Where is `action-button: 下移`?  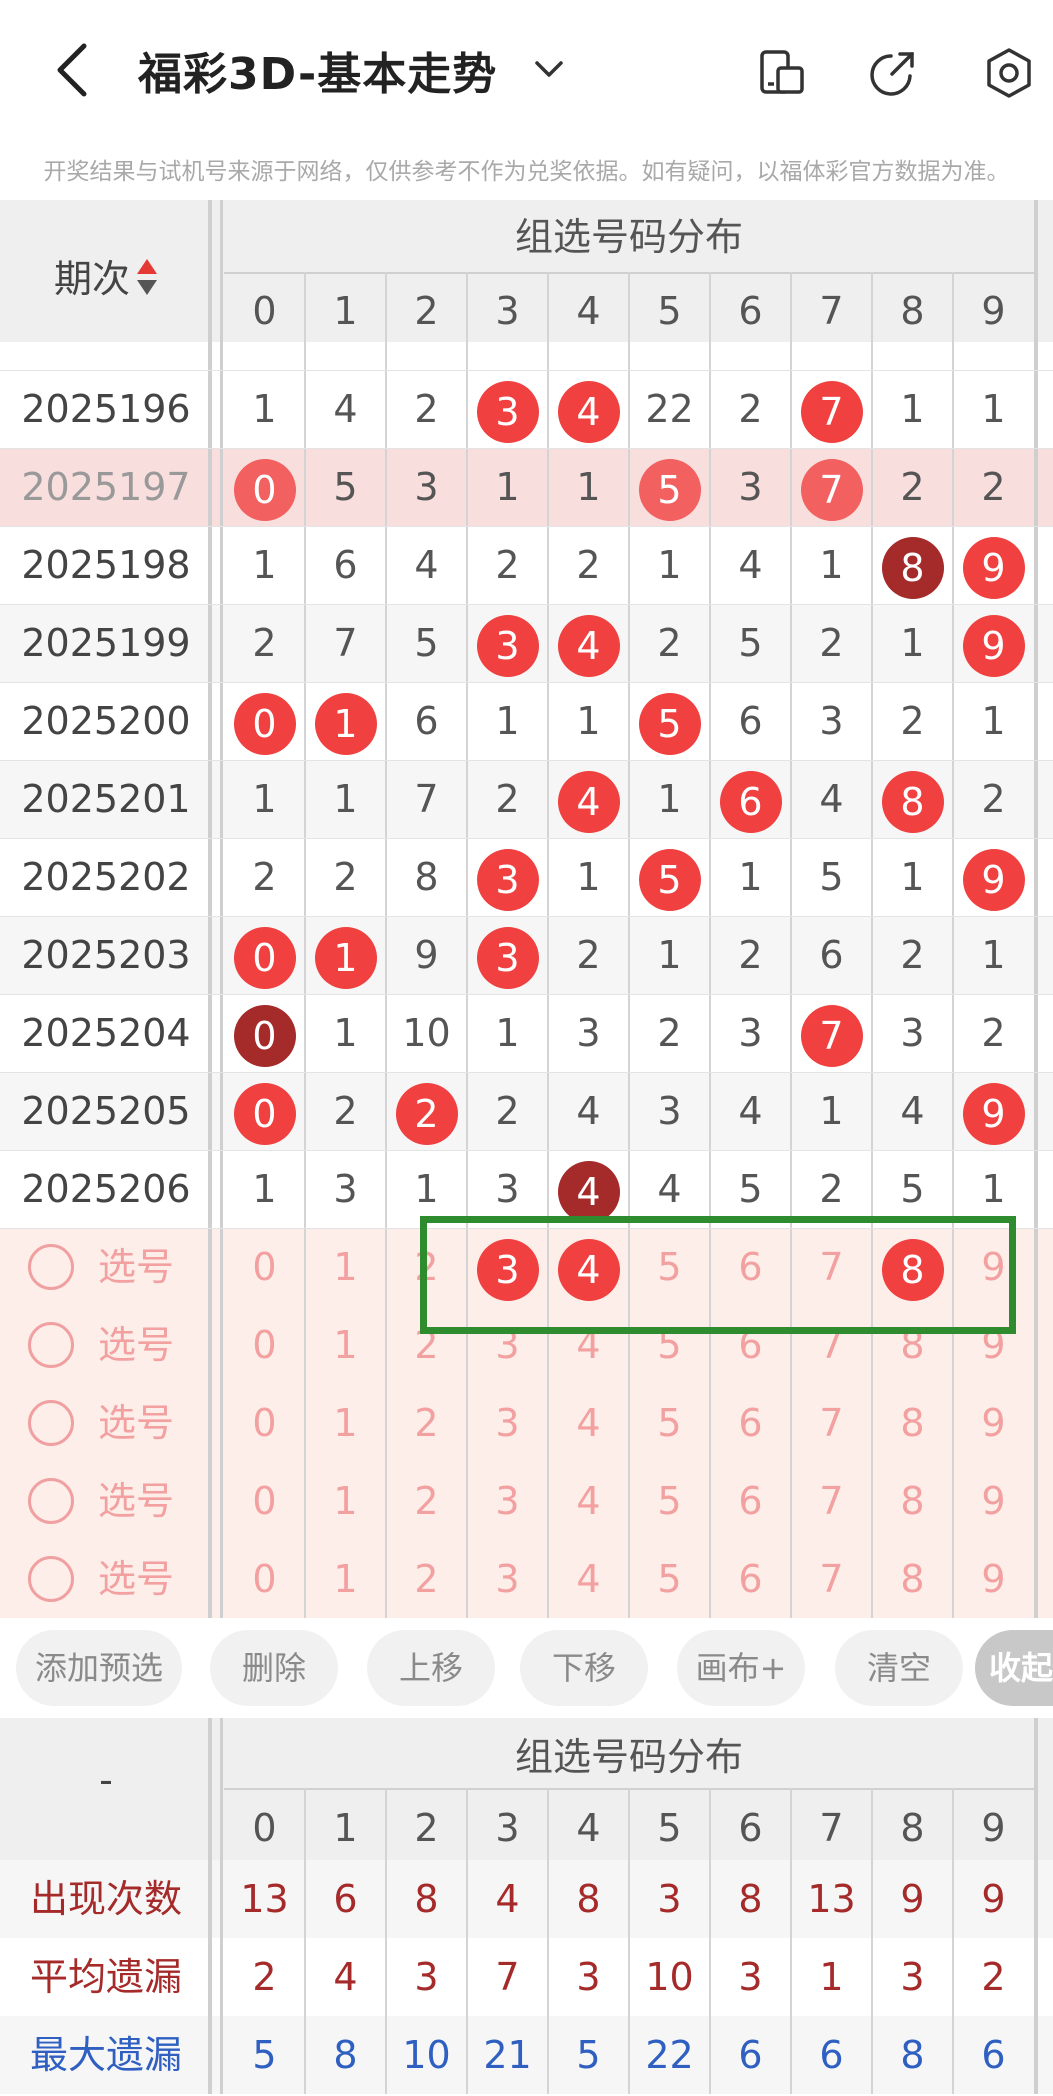 action-button: 下移 is located at coordinates (584, 1668).